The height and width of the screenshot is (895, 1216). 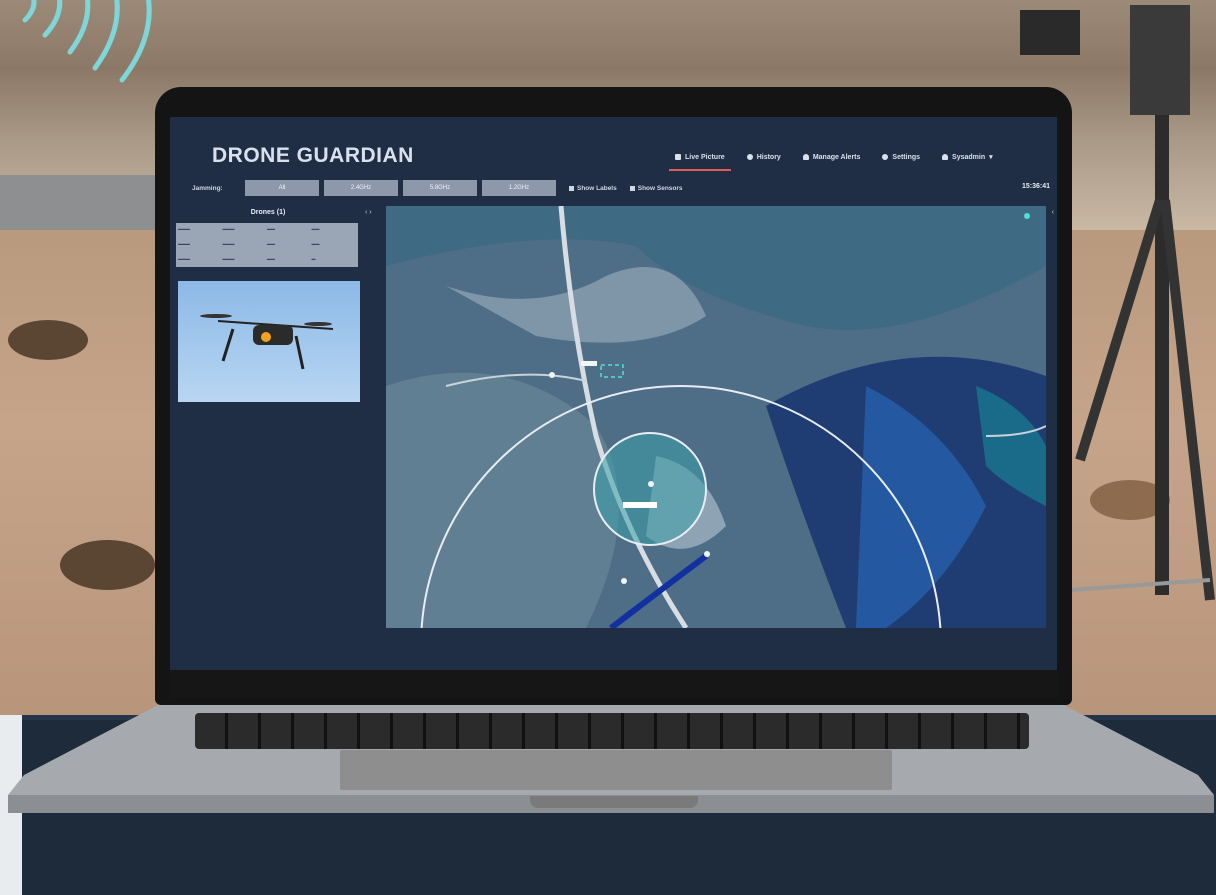 I want to click on drone-image, so click(x=267, y=342).